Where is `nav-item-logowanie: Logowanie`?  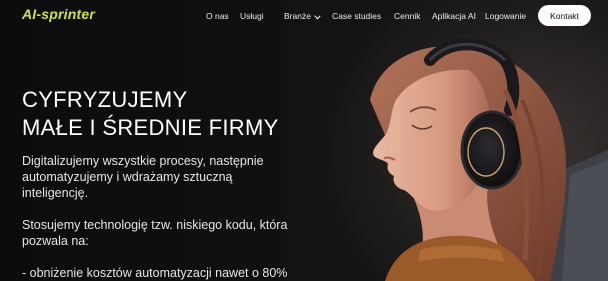
nav-item-logowanie: Logowanie is located at coordinates (505, 16).